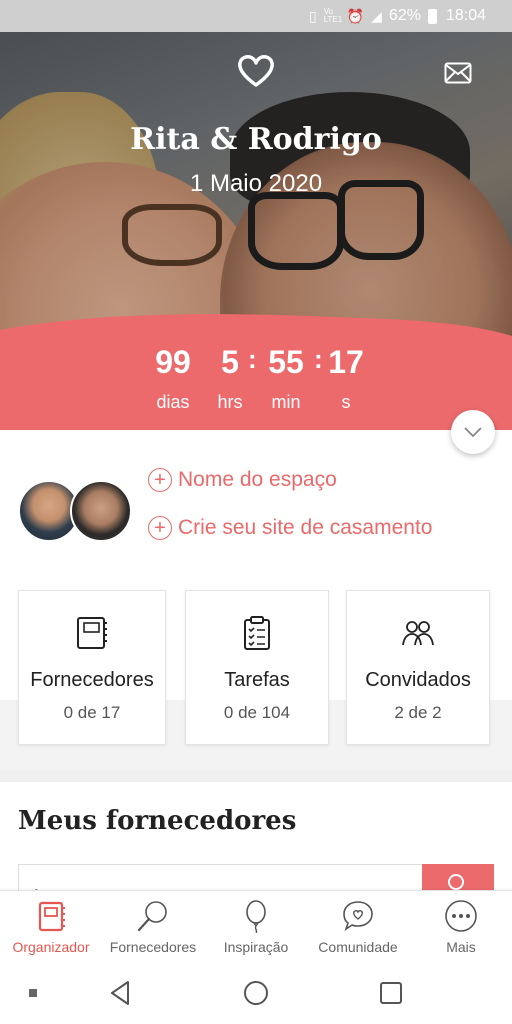 The image size is (512, 1024). What do you see at coordinates (346, 402) in the screenshot?
I see `seconds-label: s` at bounding box center [346, 402].